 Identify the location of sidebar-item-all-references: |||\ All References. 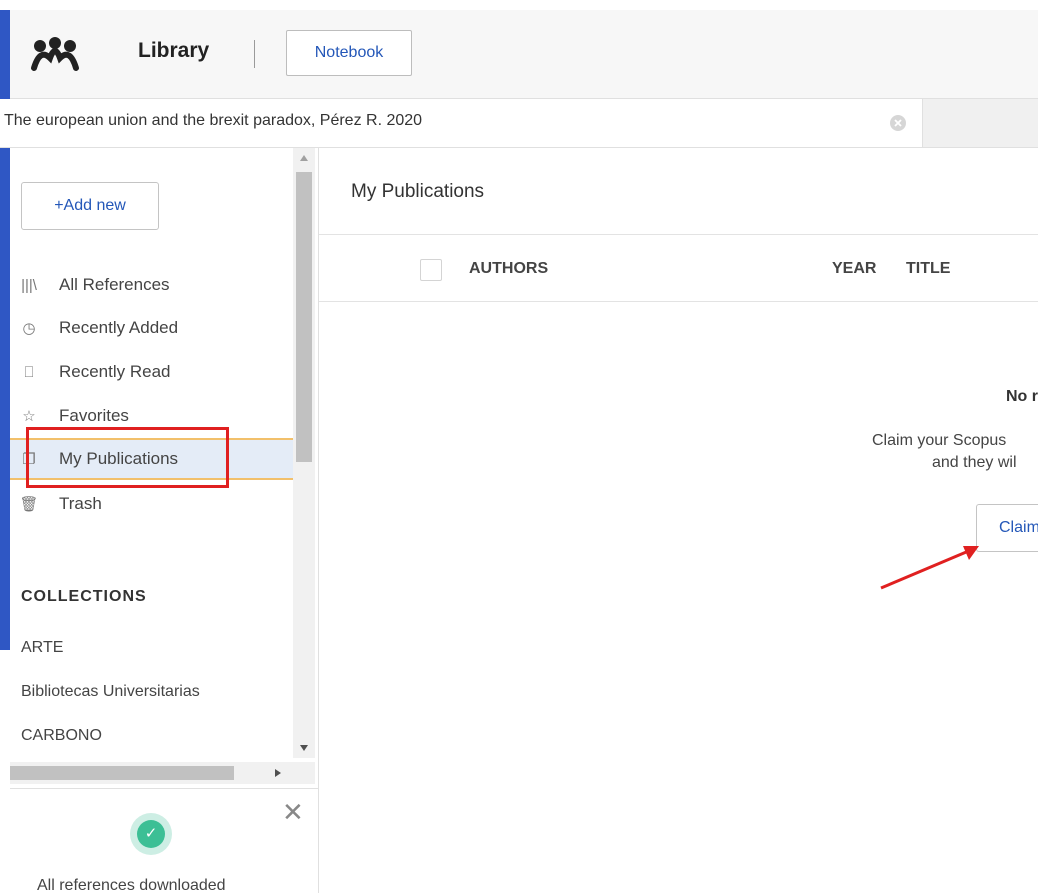
(151, 285).